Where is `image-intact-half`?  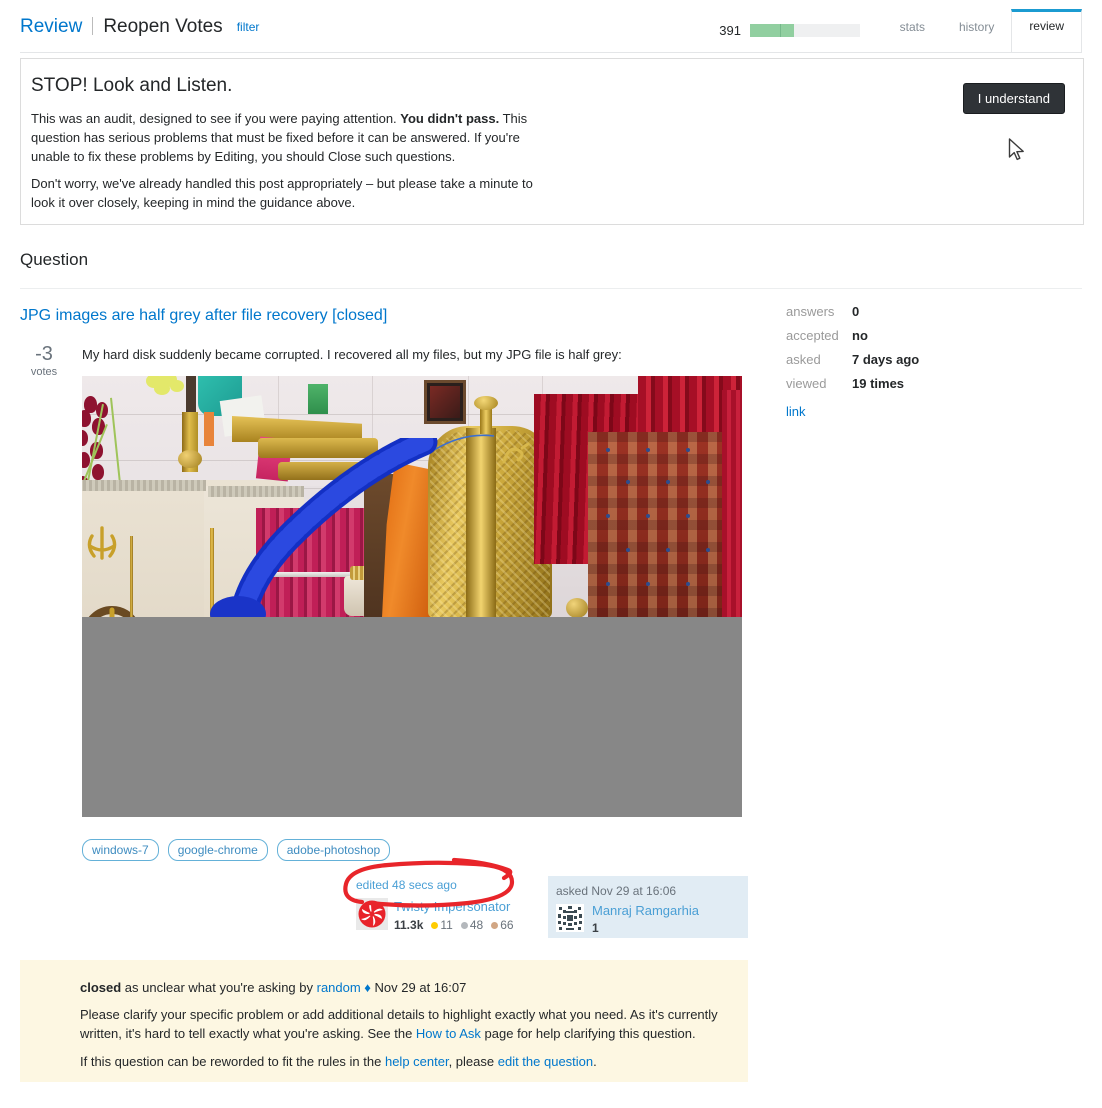
image-intact-half is located at coordinates (412, 496).